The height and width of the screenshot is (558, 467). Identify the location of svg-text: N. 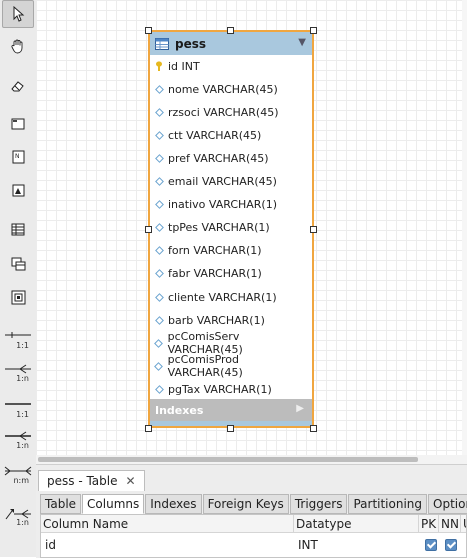
(17, 156).